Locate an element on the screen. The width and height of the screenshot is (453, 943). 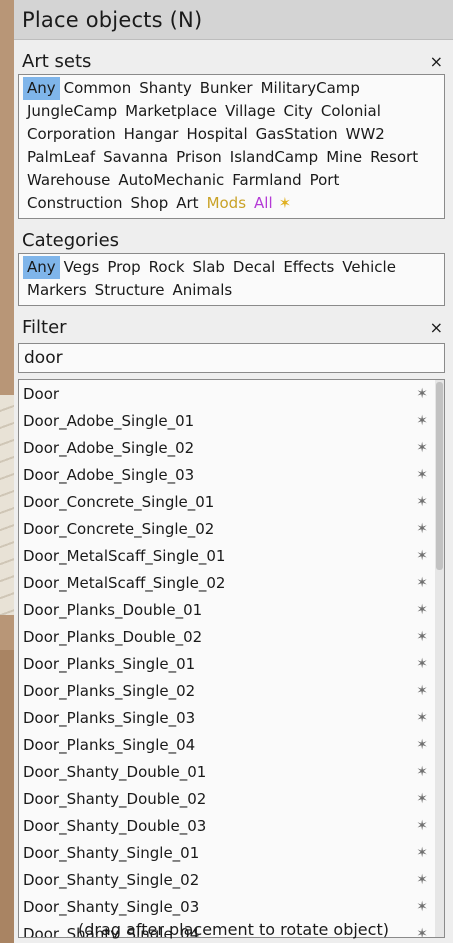
art-set-port: Port is located at coordinates (325, 180).